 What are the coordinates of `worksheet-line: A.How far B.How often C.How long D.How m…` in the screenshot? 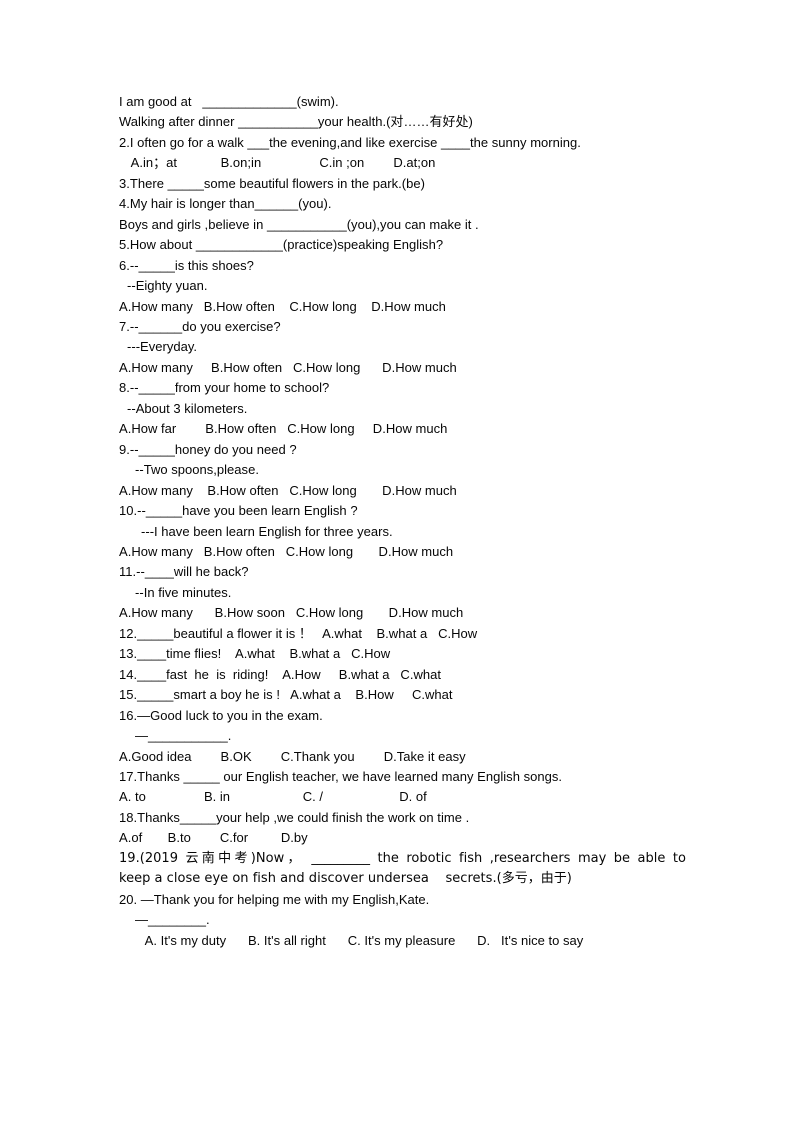 It's located at (283, 429).